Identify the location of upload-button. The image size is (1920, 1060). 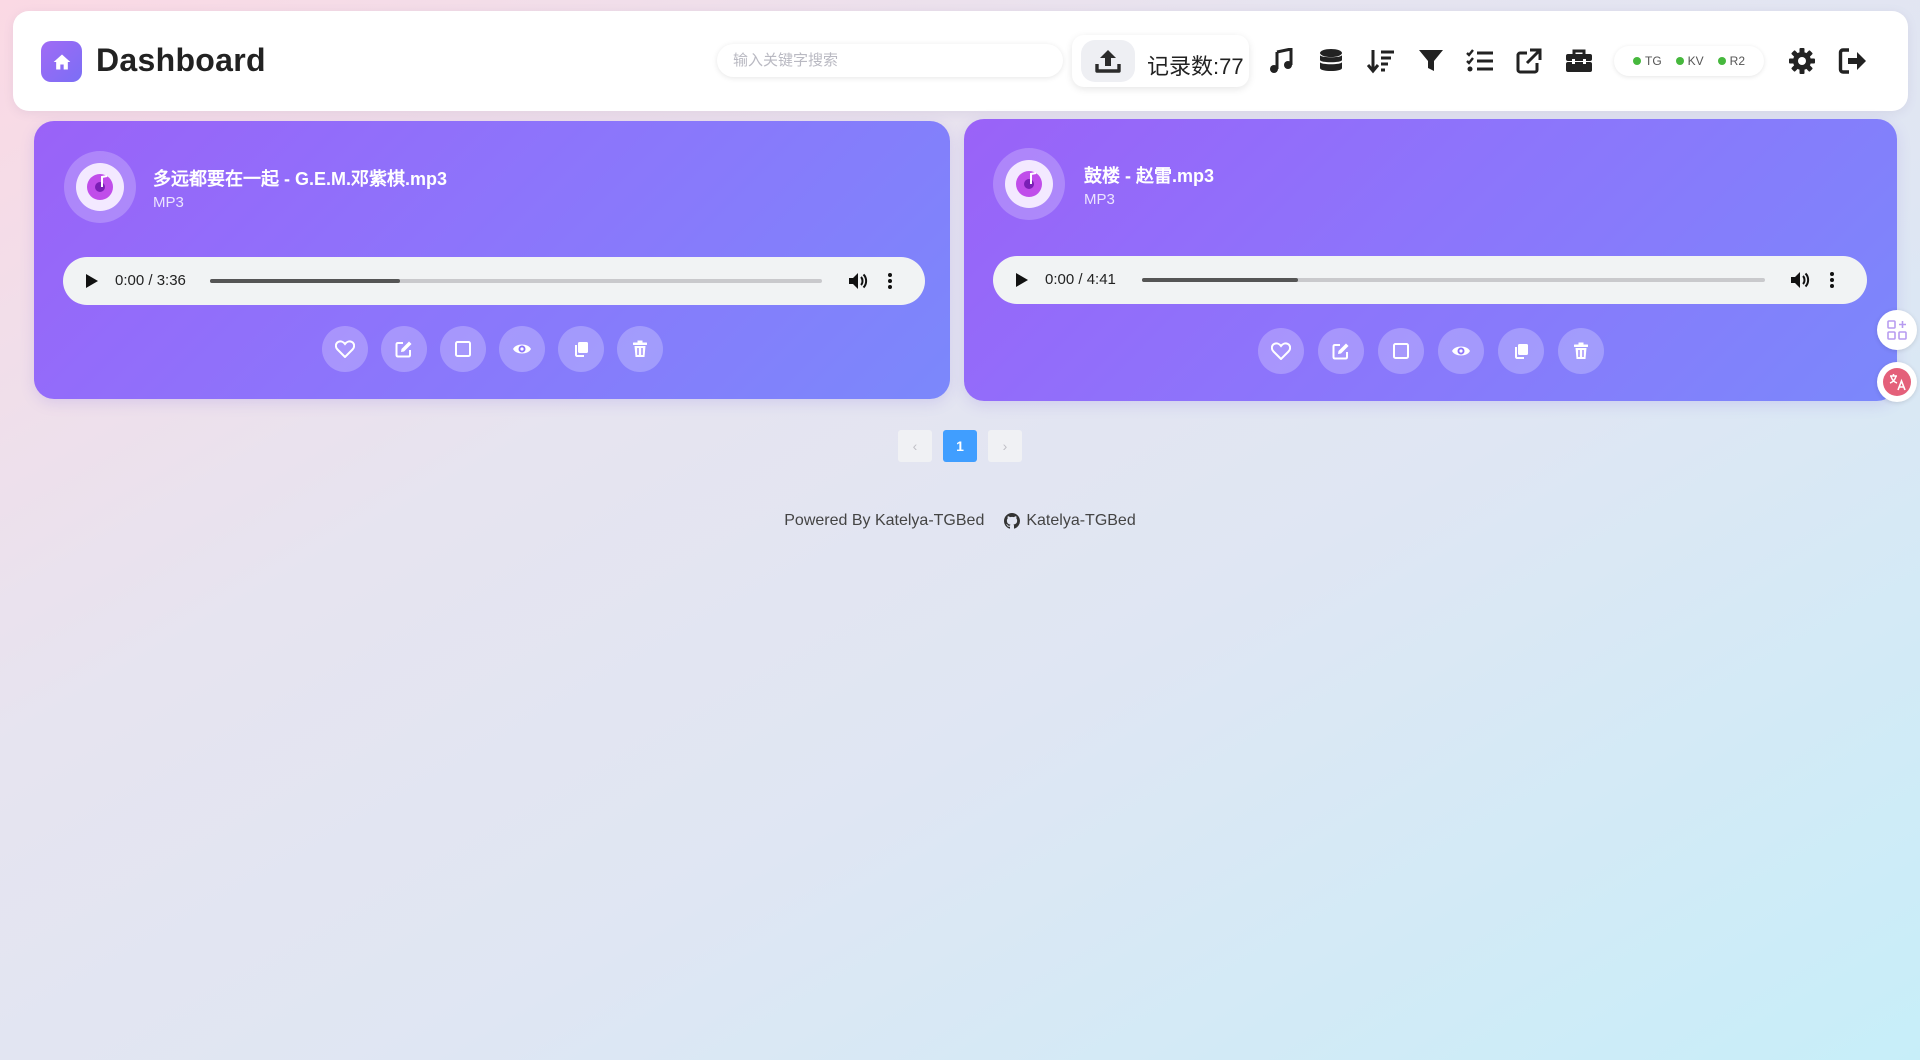
(1108, 61).